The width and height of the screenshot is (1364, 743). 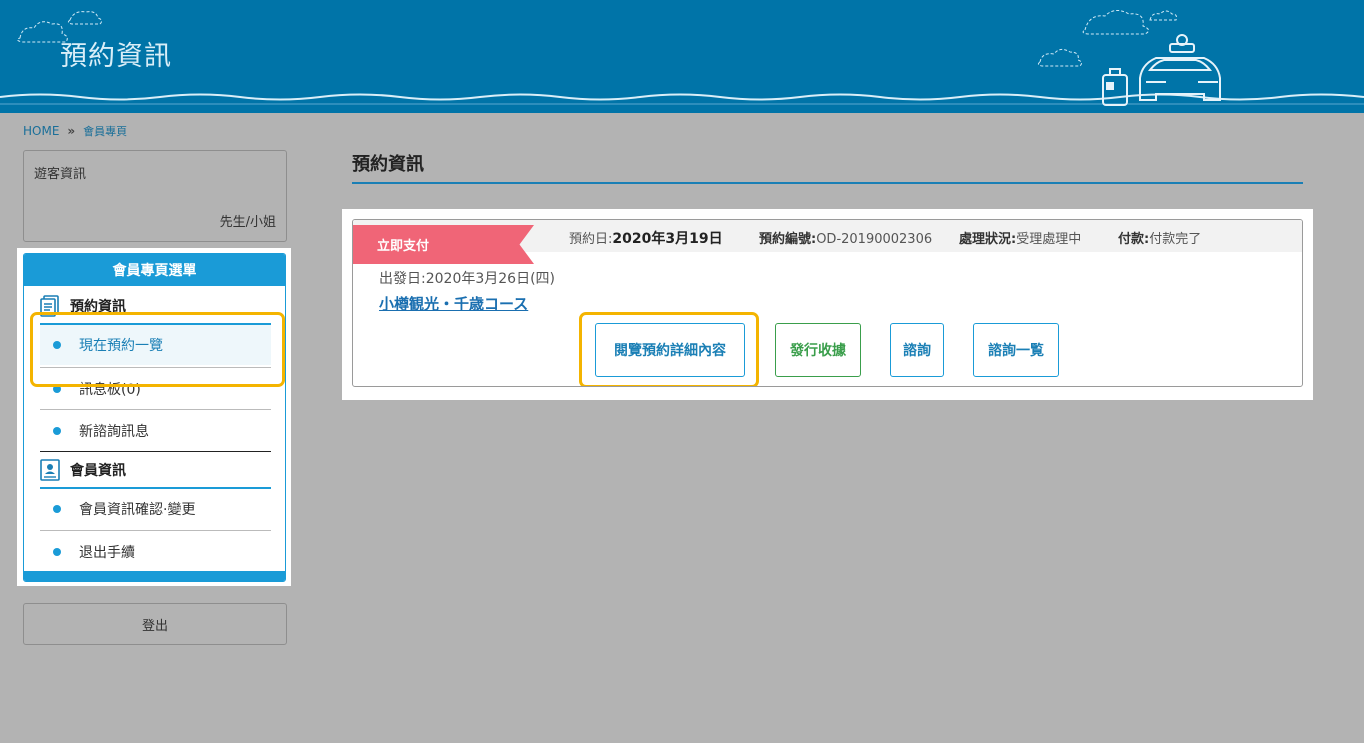 What do you see at coordinates (50, 470) in the screenshot?
I see `id-card-icon` at bounding box center [50, 470].